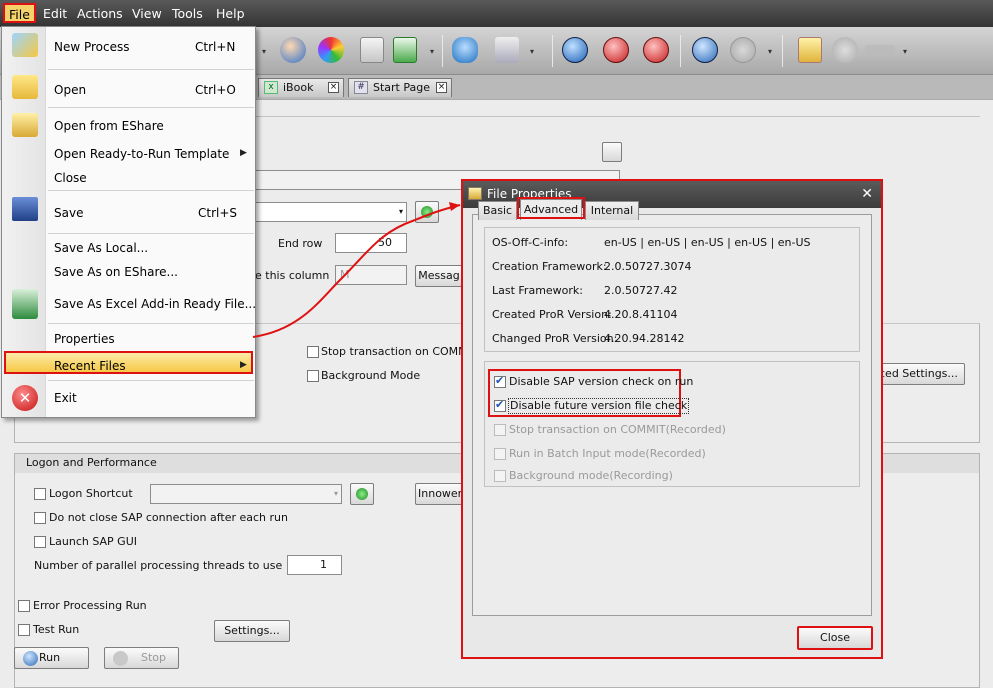 This screenshot has width=993, height=688. What do you see at coordinates (497, 210) in the screenshot?
I see `tab-basic: Basic` at bounding box center [497, 210].